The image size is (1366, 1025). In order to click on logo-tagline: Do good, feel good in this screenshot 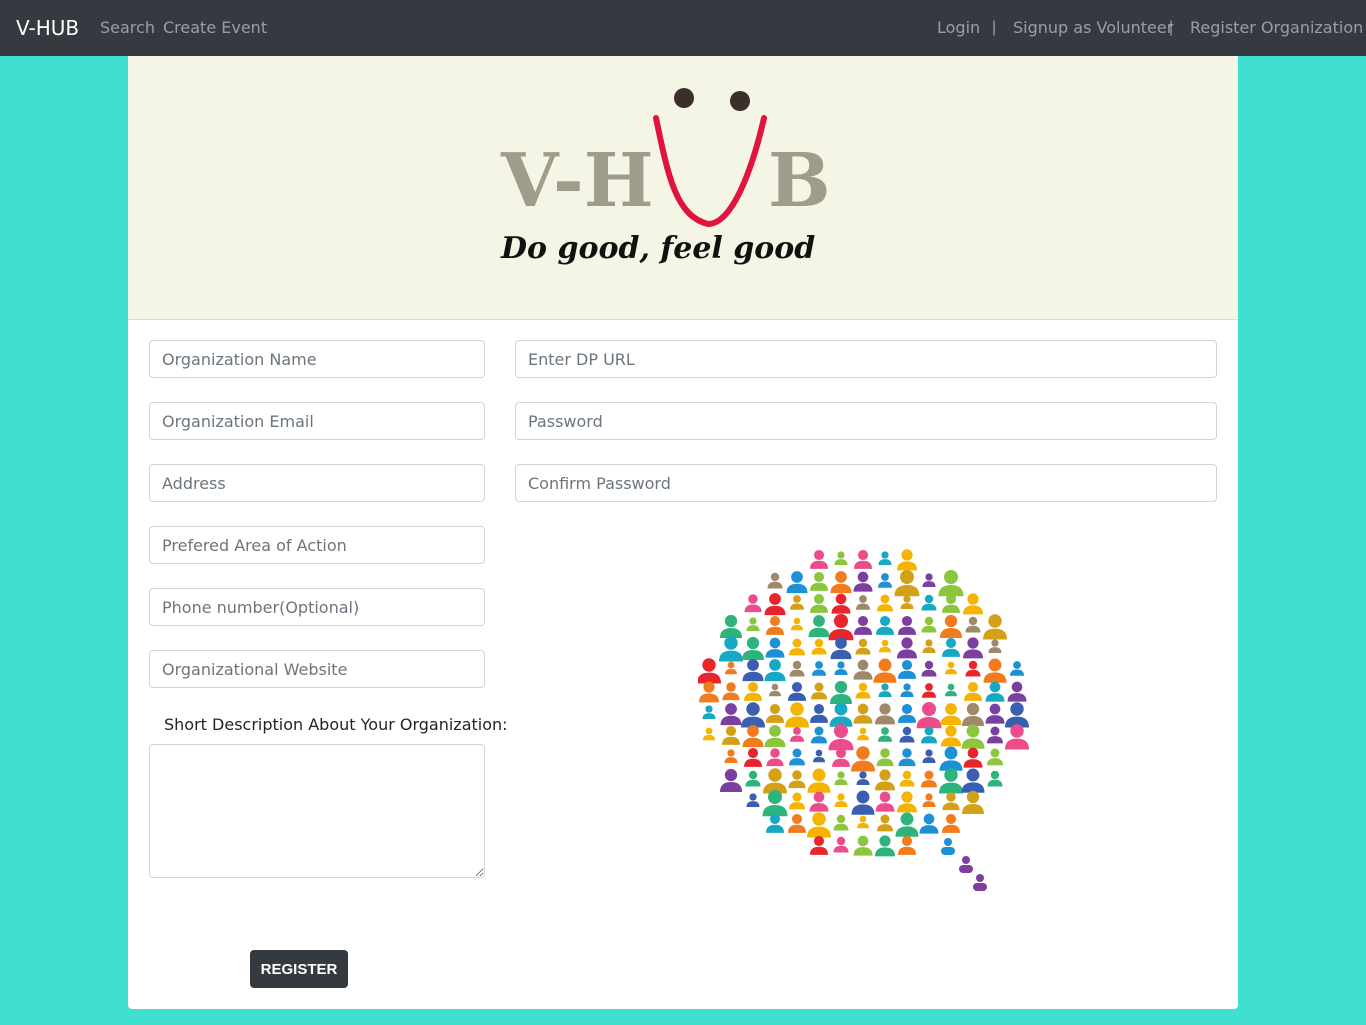, I will do `click(657, 248)`.